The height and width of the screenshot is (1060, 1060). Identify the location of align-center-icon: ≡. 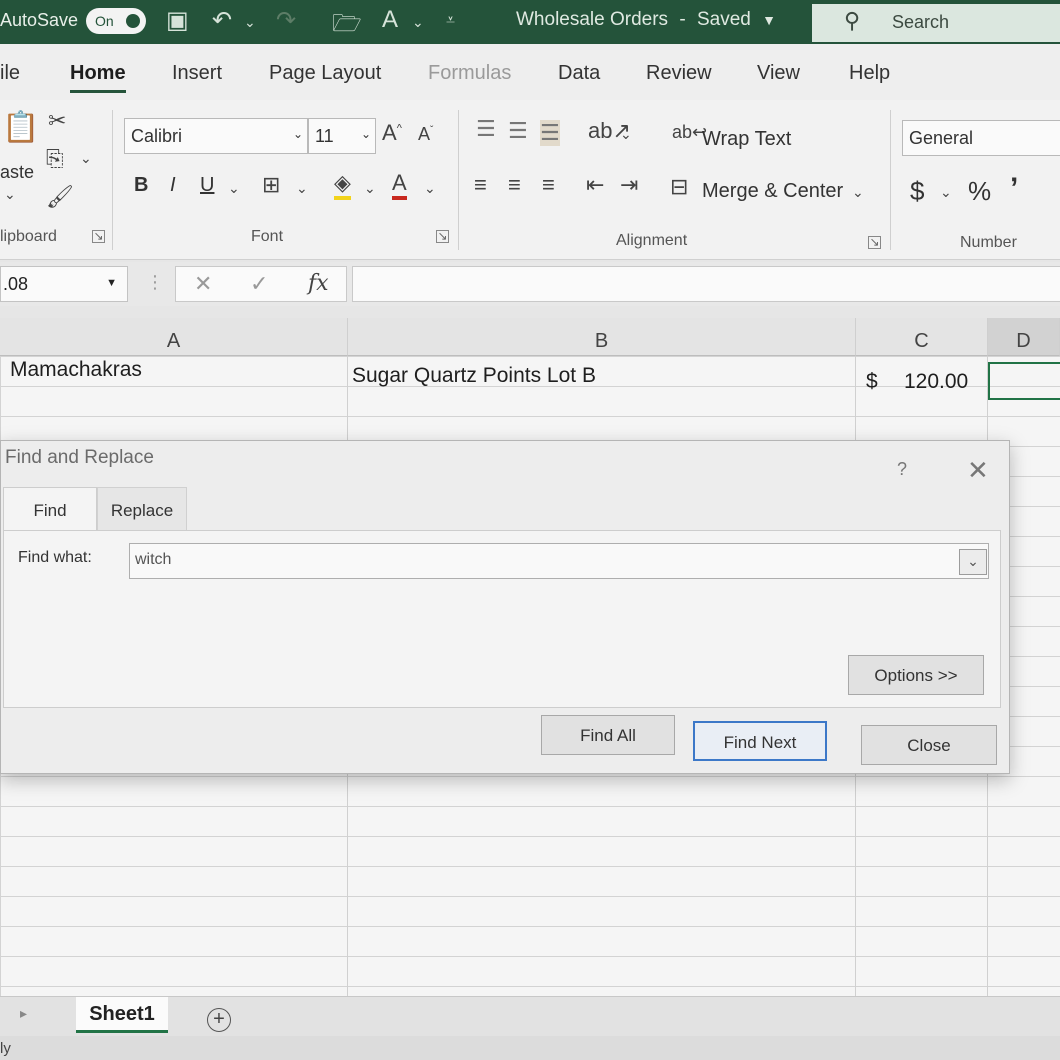
(514, 185).